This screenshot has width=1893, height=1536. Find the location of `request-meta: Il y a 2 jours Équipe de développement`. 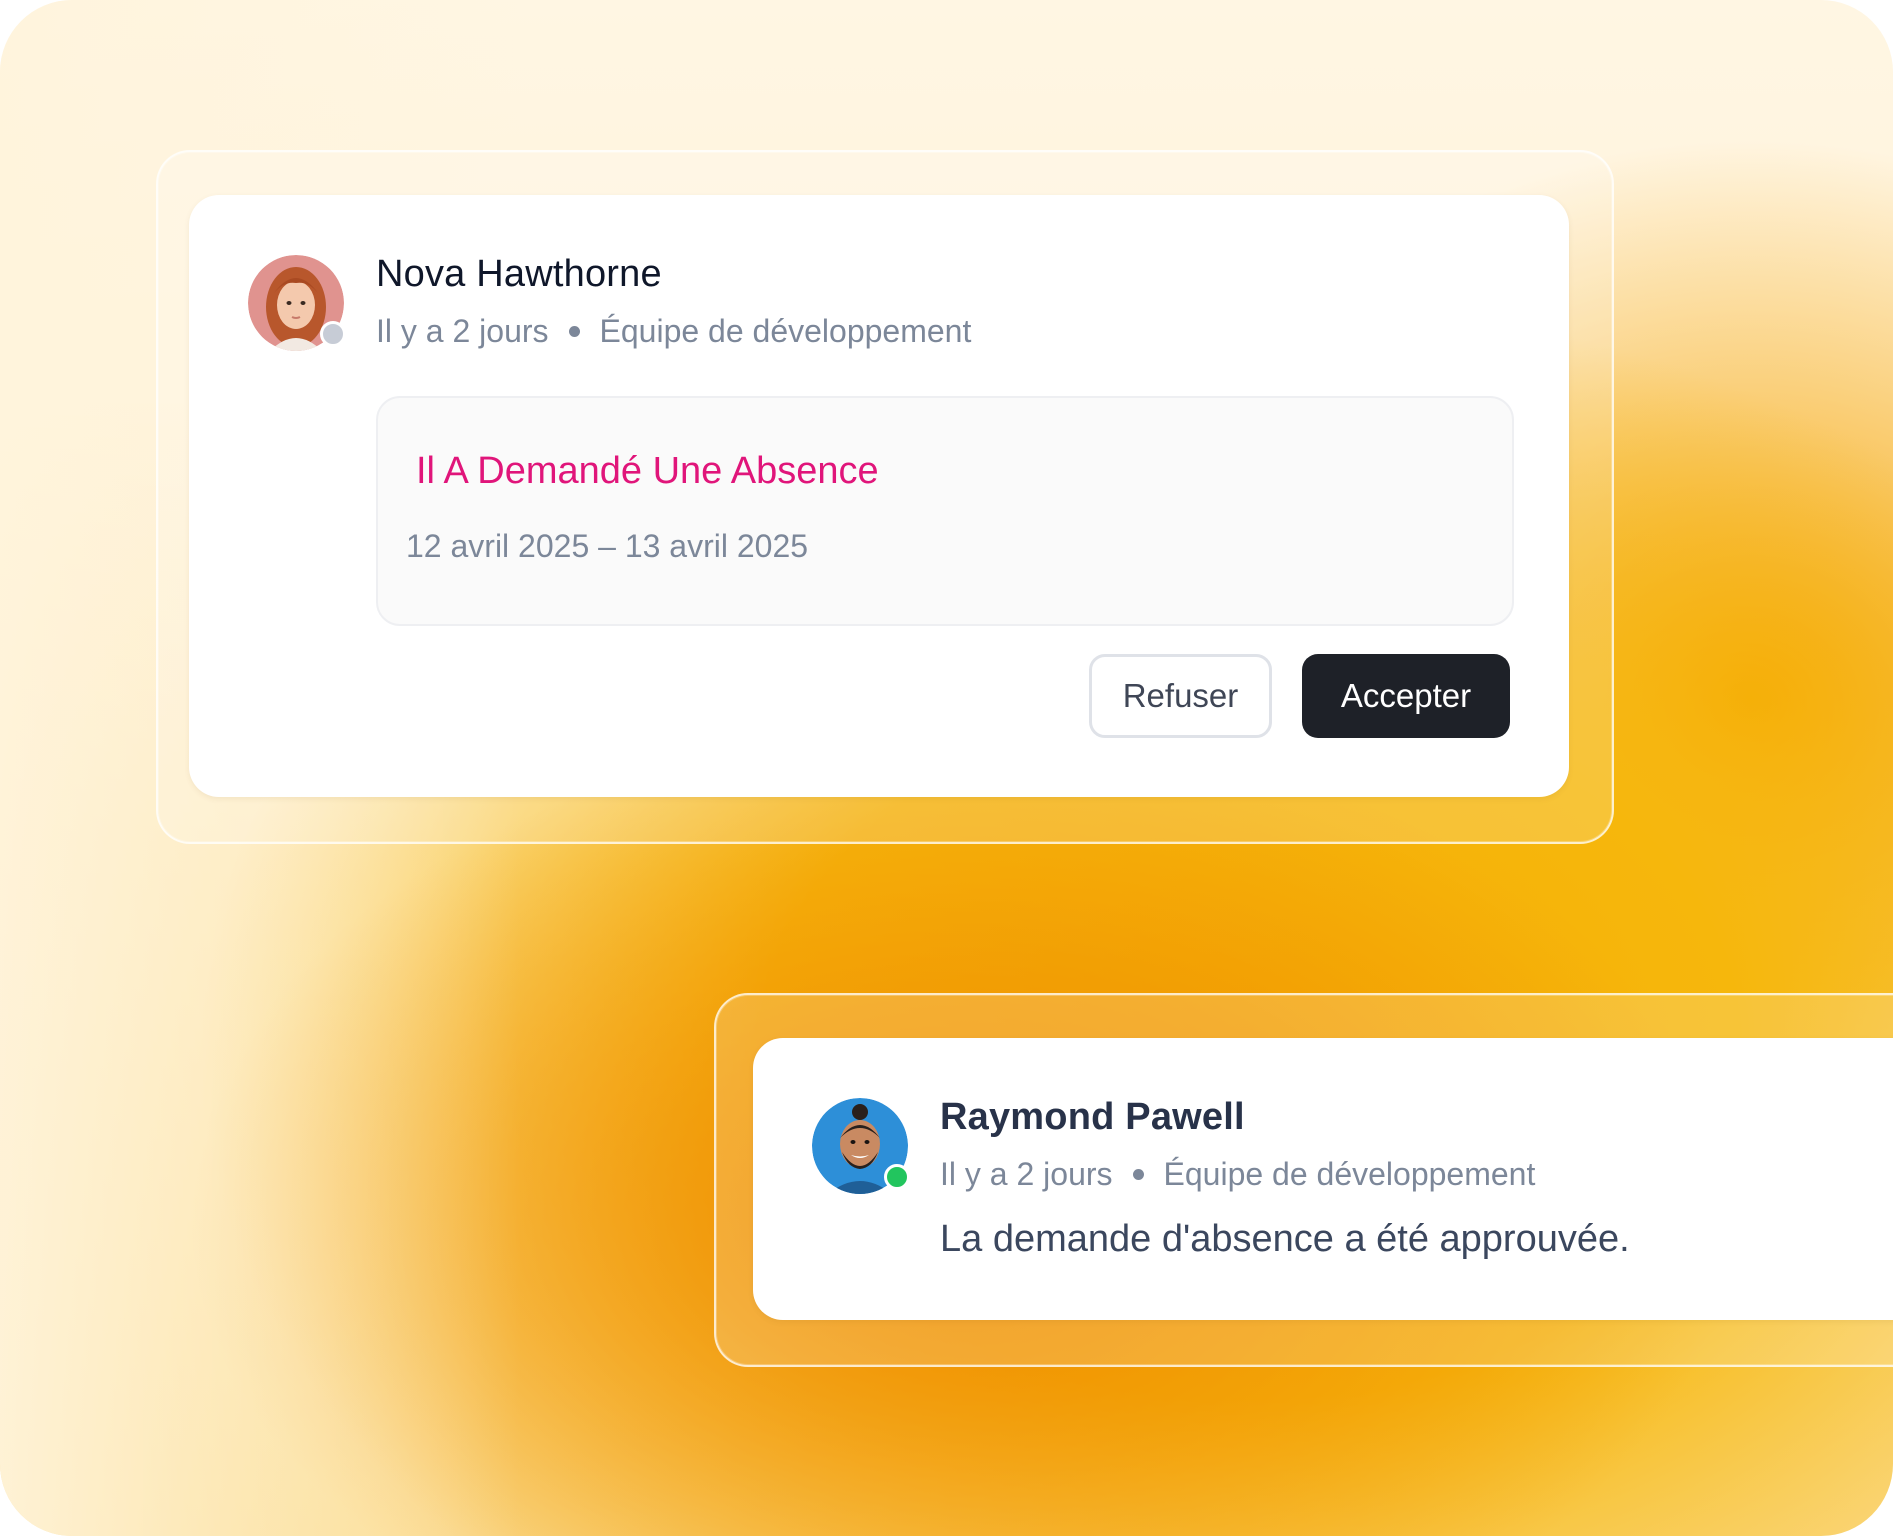

request-meta: Il y a 2 jours Équipe de développement is located at coordinates (673, 331).